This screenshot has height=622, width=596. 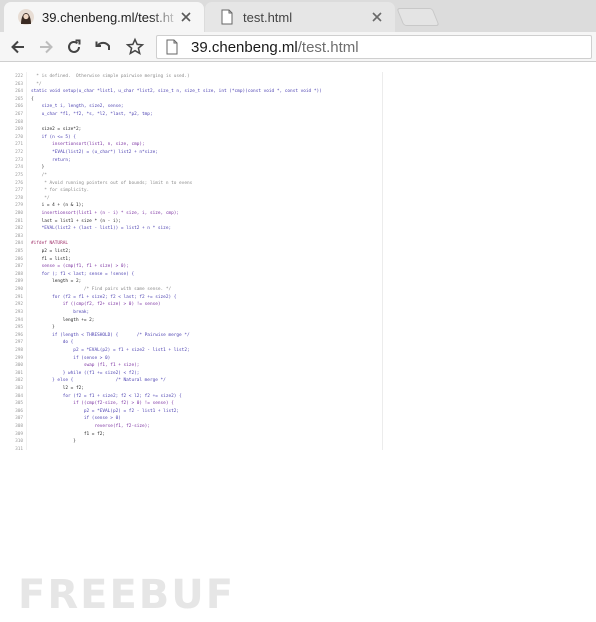 I want to click on code-line: 274 }, so click(x=190, y=168).